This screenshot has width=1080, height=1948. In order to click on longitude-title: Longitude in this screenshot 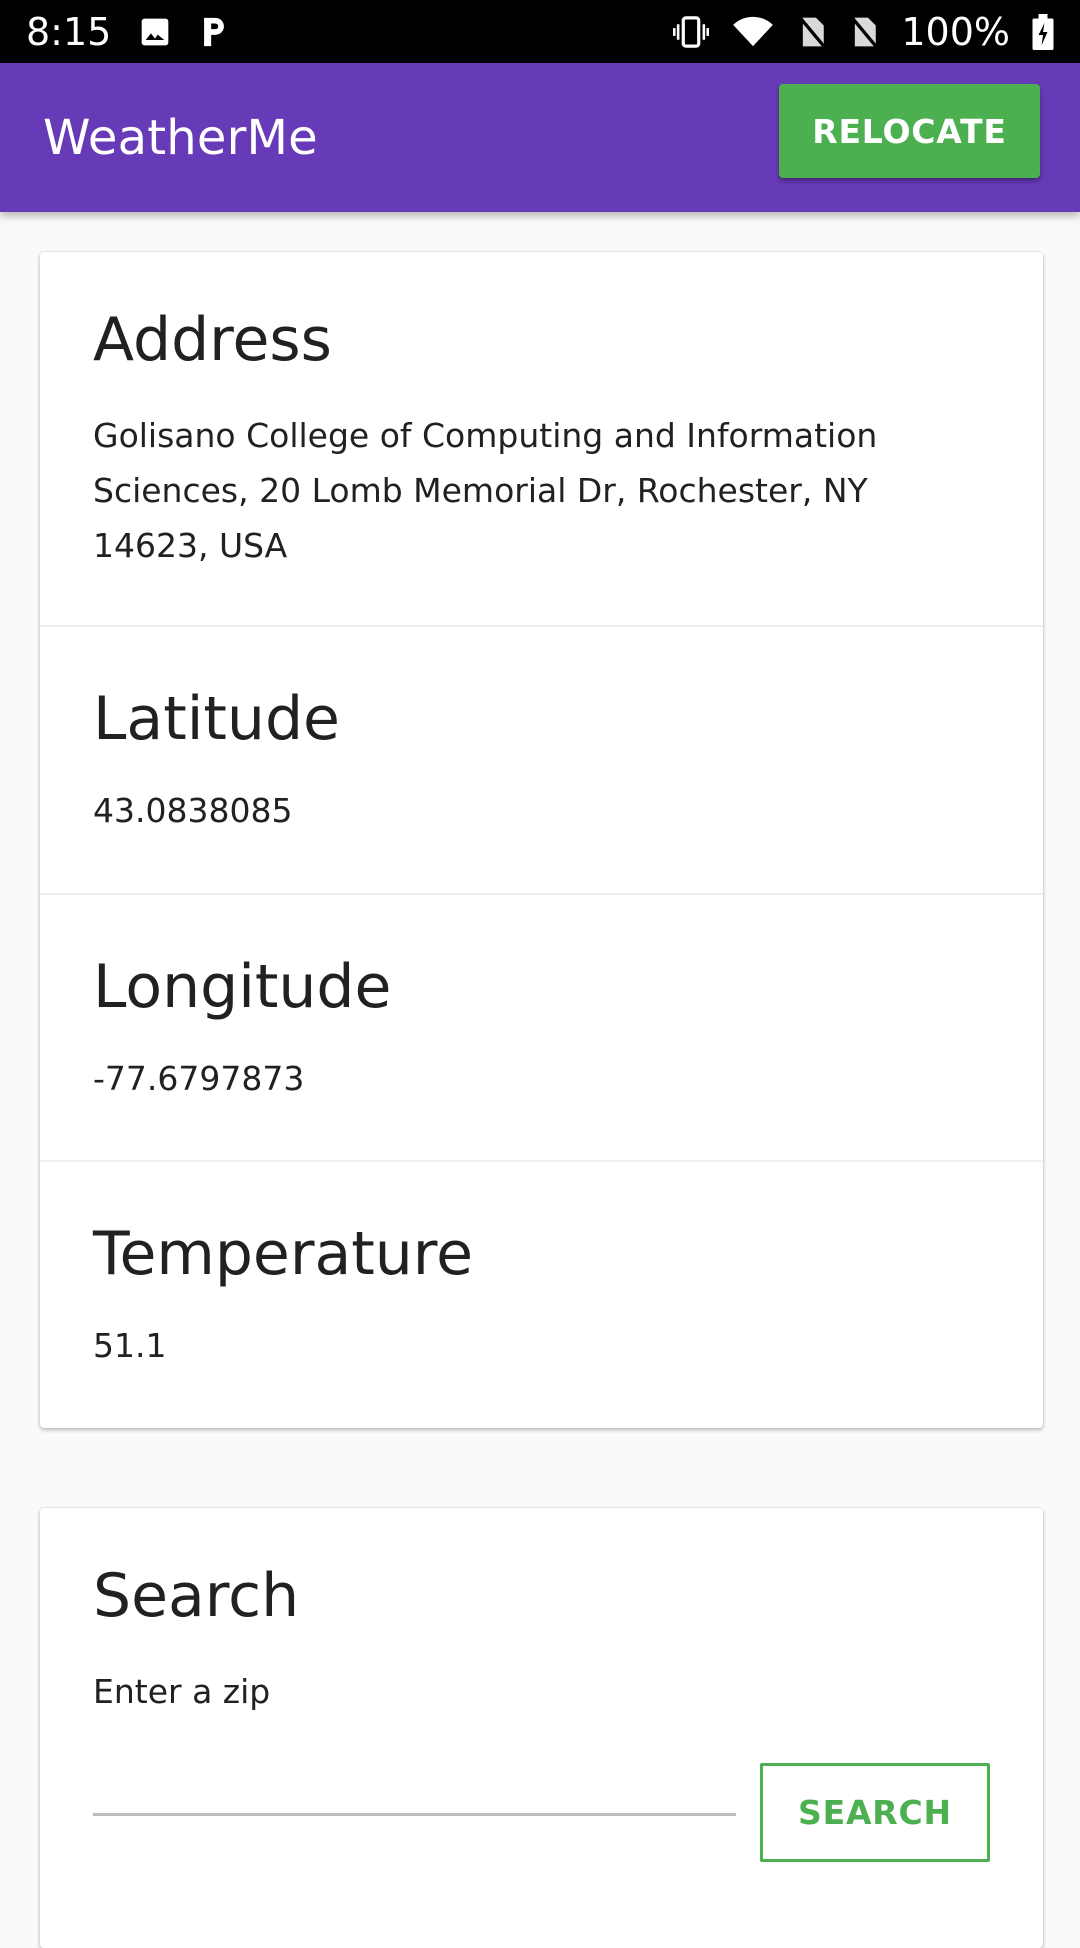, I will do `click(242, 987)`.